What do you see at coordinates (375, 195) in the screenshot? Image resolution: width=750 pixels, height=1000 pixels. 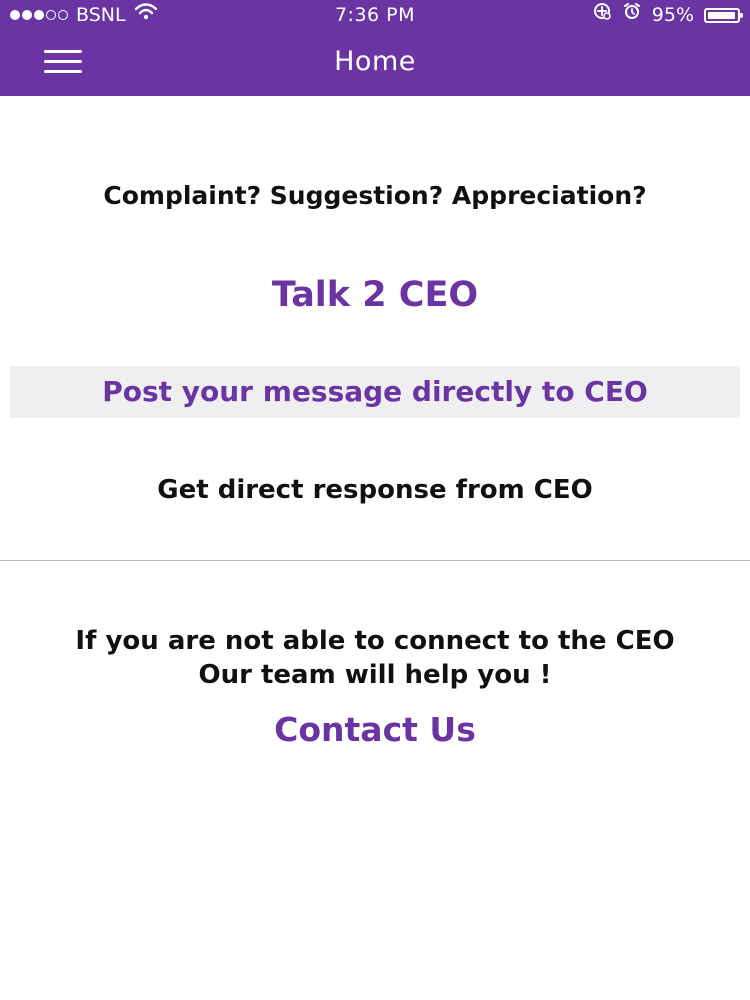 I see `feedback-prompt: Complaint? Suggestion? Appreciation?` at bounding box center [375, 195].